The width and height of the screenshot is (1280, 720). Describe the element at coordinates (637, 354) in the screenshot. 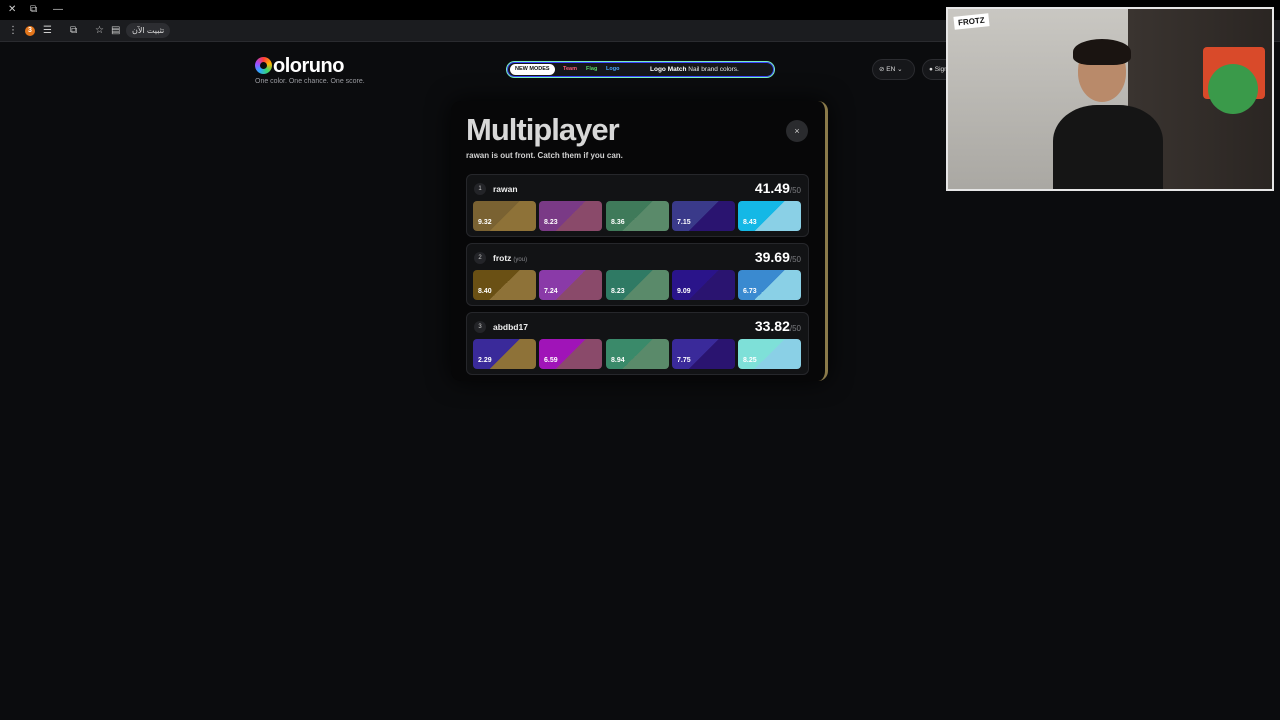

I see `round-swatch: 8.94` at that location.